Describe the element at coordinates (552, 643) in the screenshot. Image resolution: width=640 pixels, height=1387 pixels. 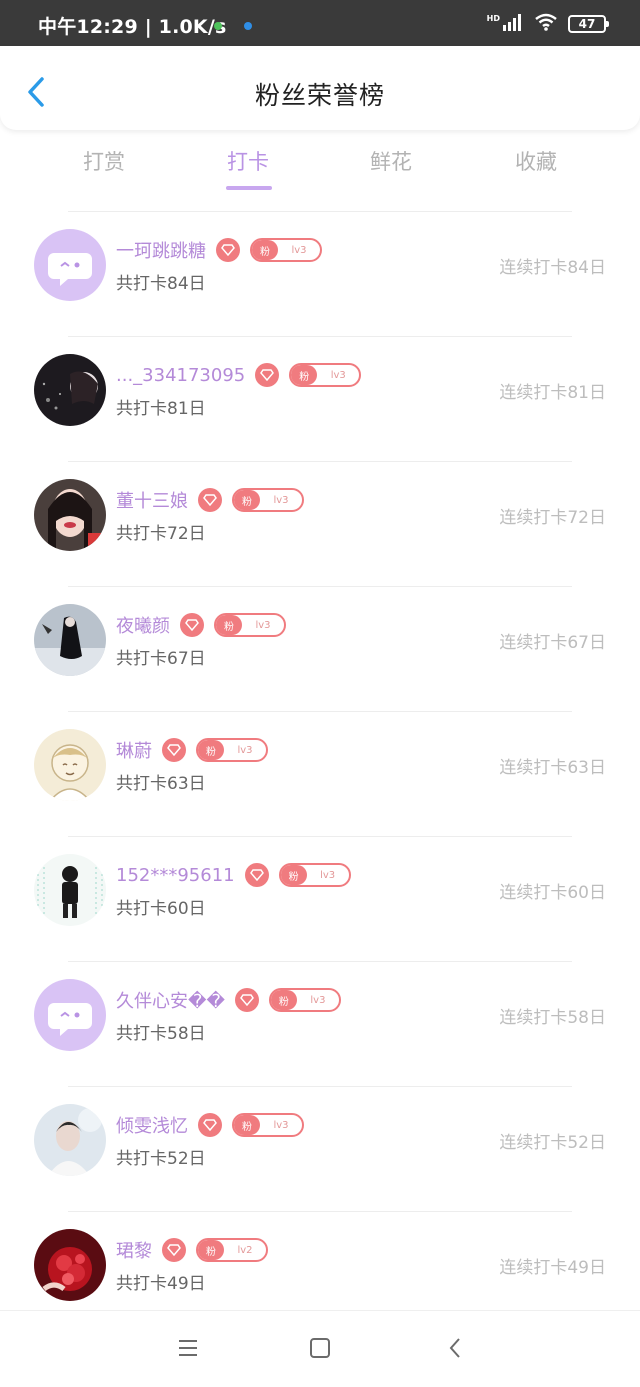
I see `streak-checkin: 连续打卡67日` at that location.